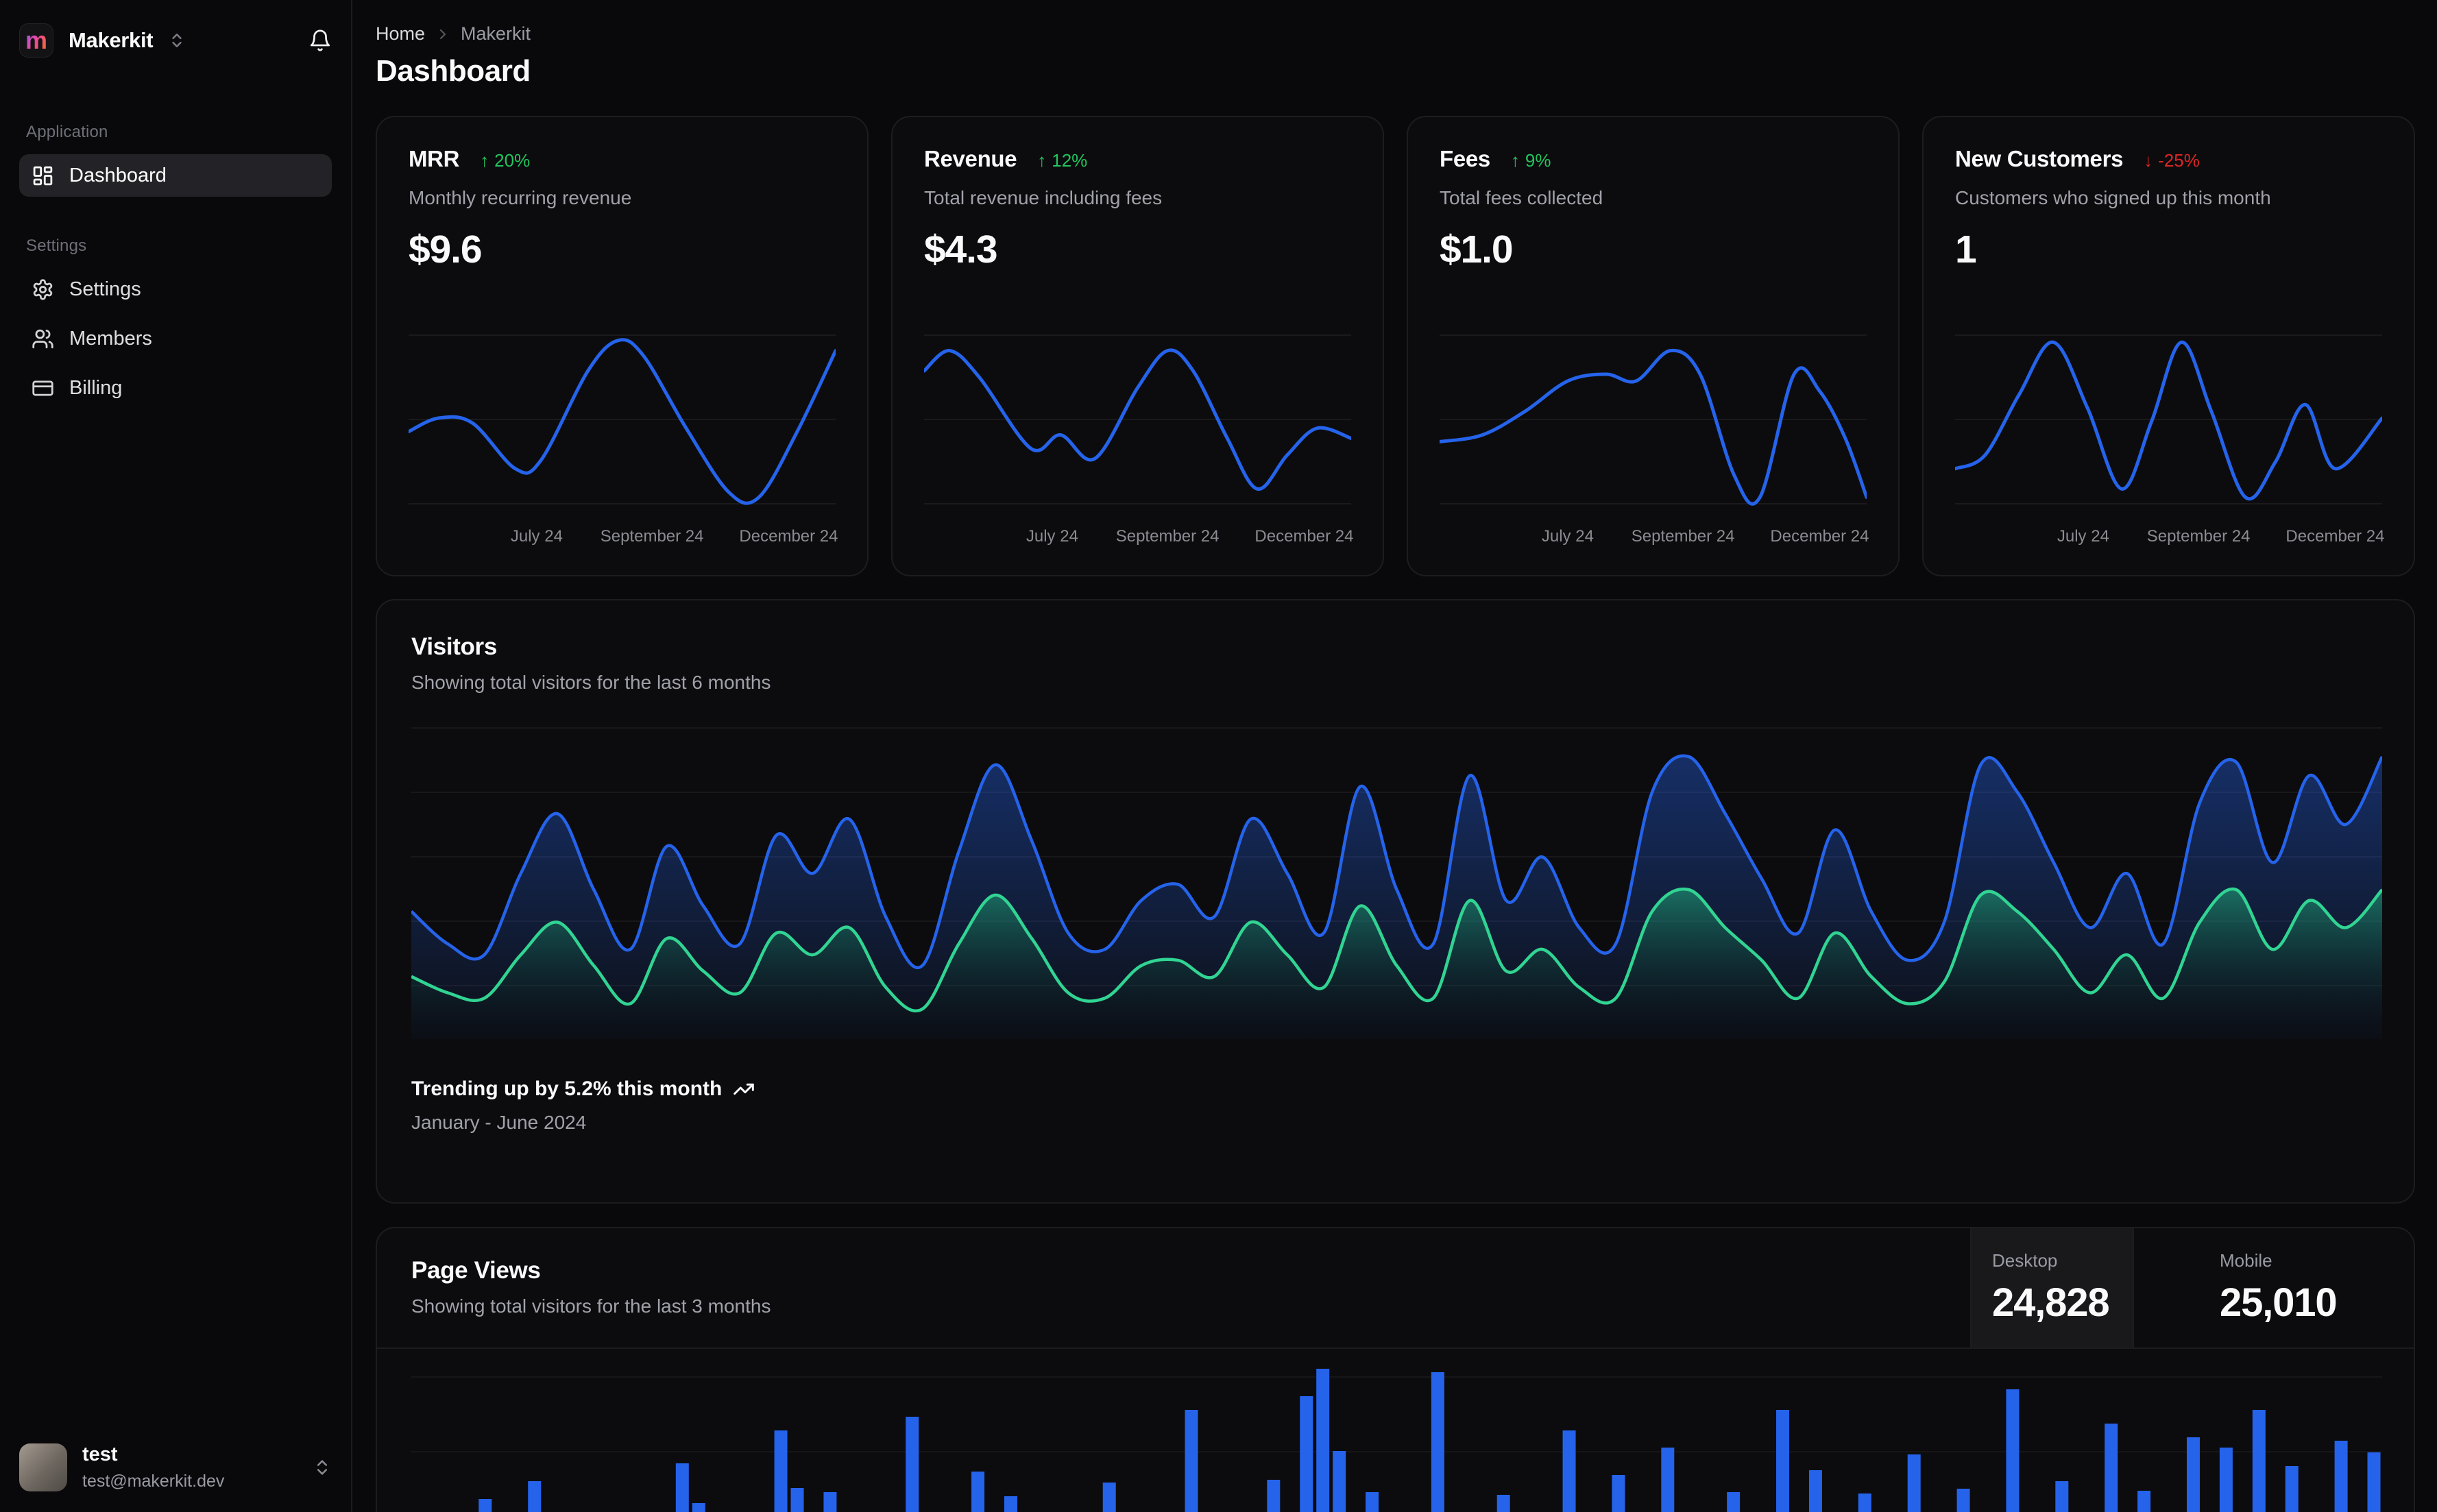  I want to click on stat-value: $9.6, so click(446, 250).